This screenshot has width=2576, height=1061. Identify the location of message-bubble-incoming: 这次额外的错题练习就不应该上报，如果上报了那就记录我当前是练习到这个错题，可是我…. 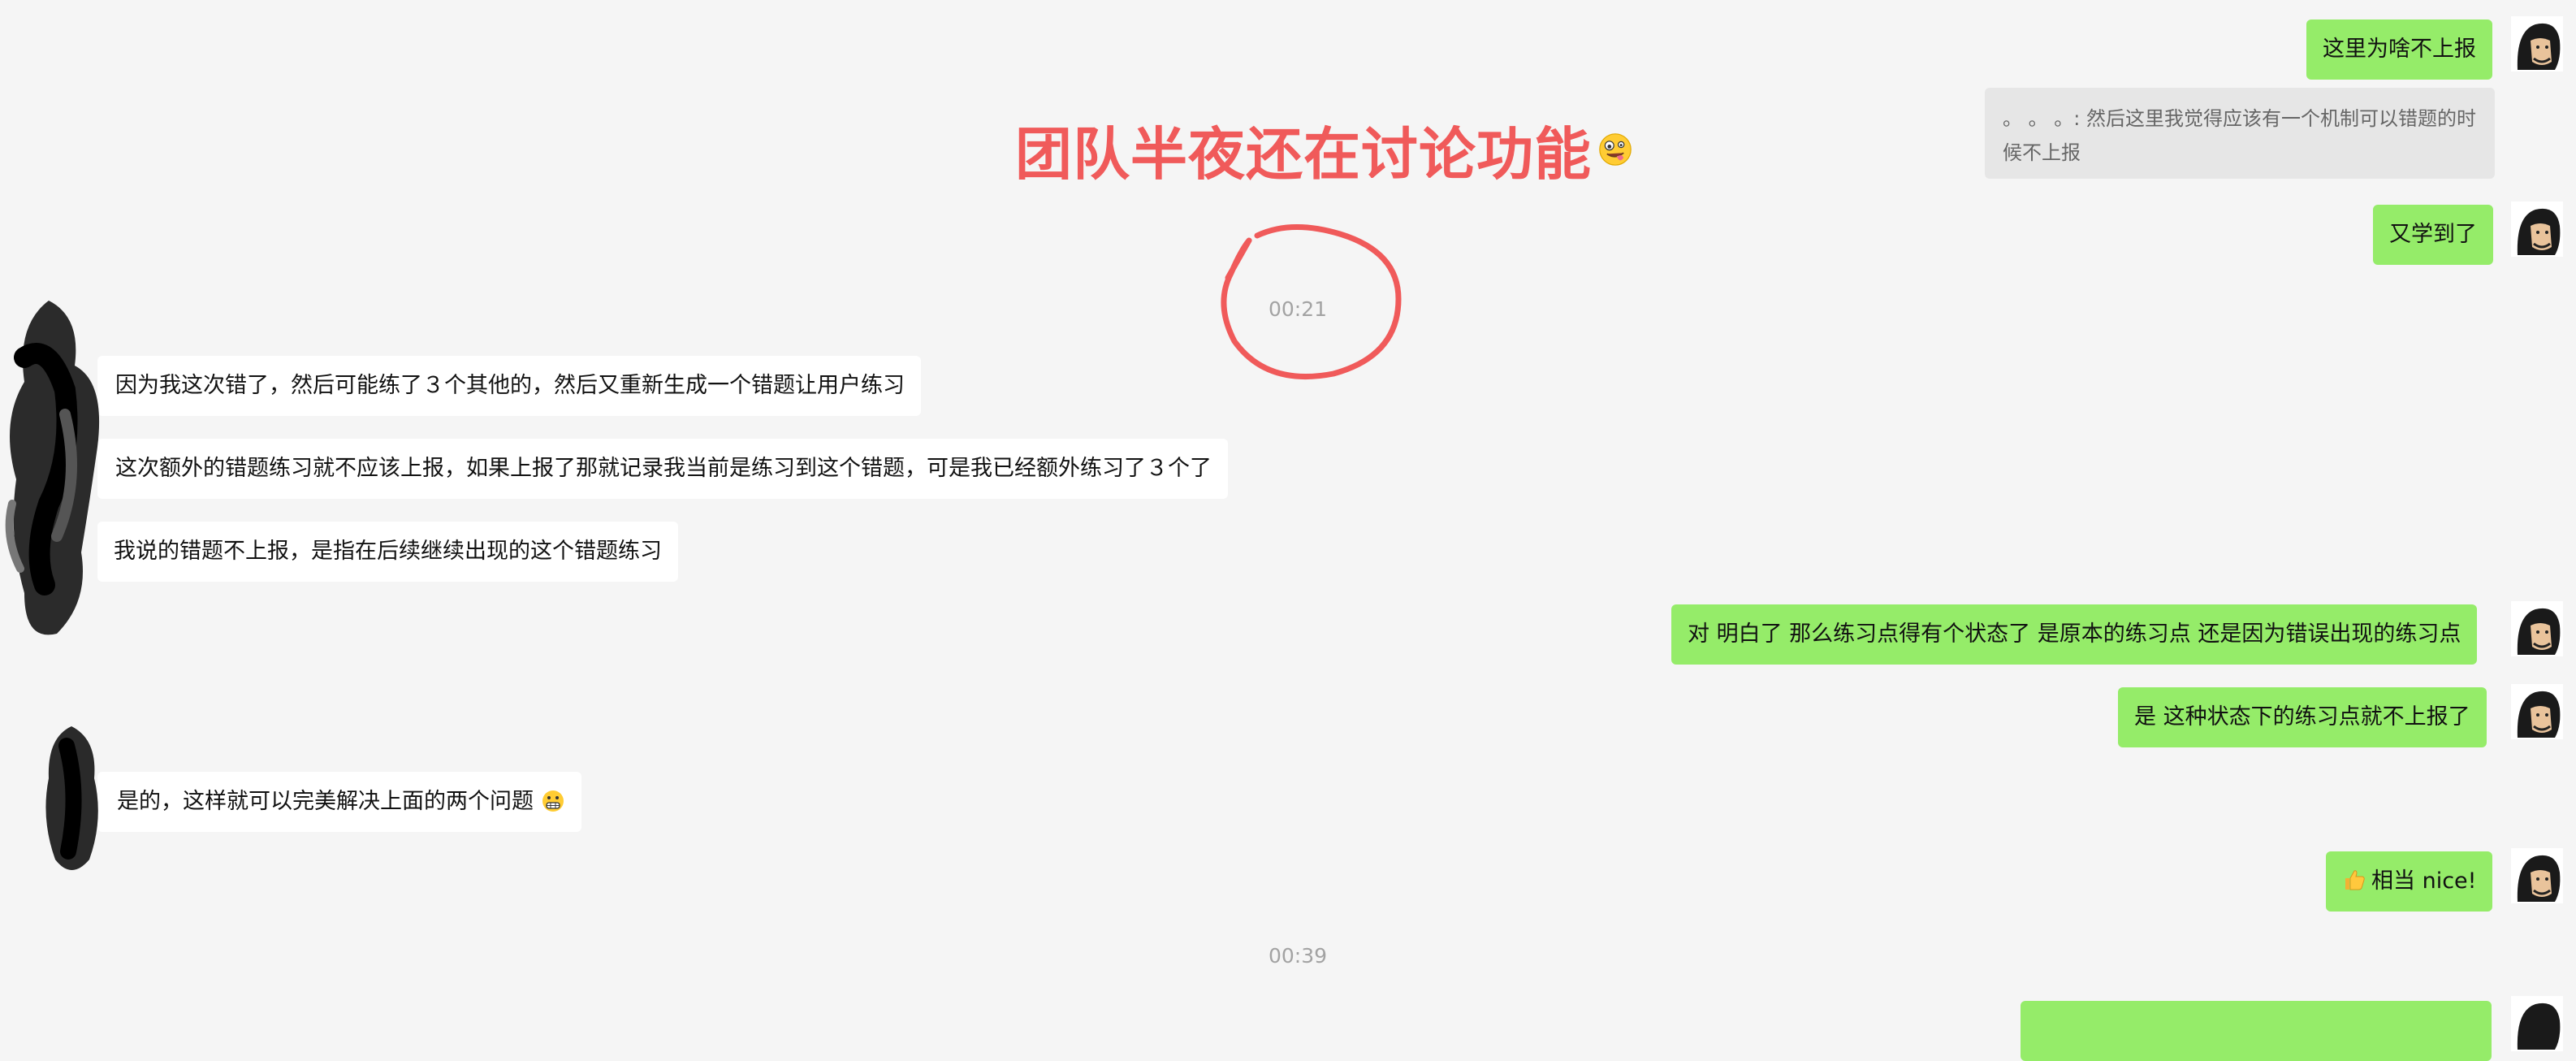
(662, 469).